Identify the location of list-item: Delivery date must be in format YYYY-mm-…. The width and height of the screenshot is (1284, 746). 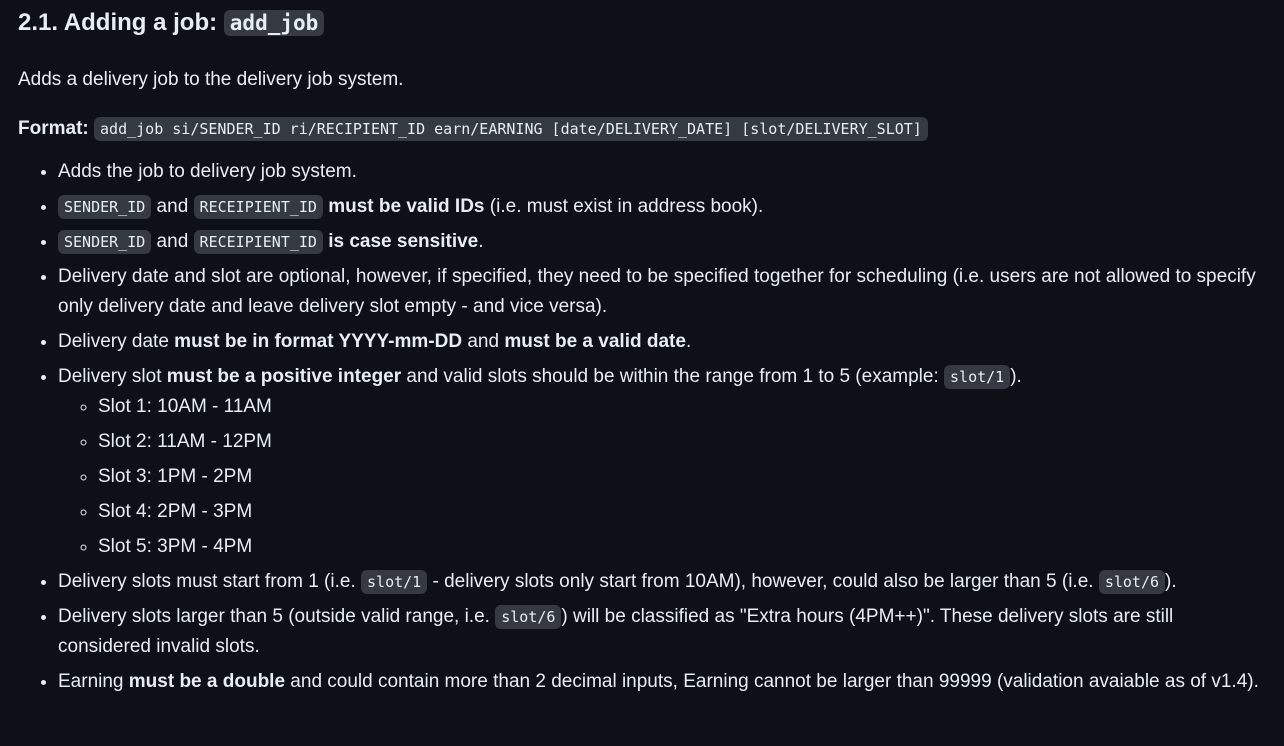
(663, 342).